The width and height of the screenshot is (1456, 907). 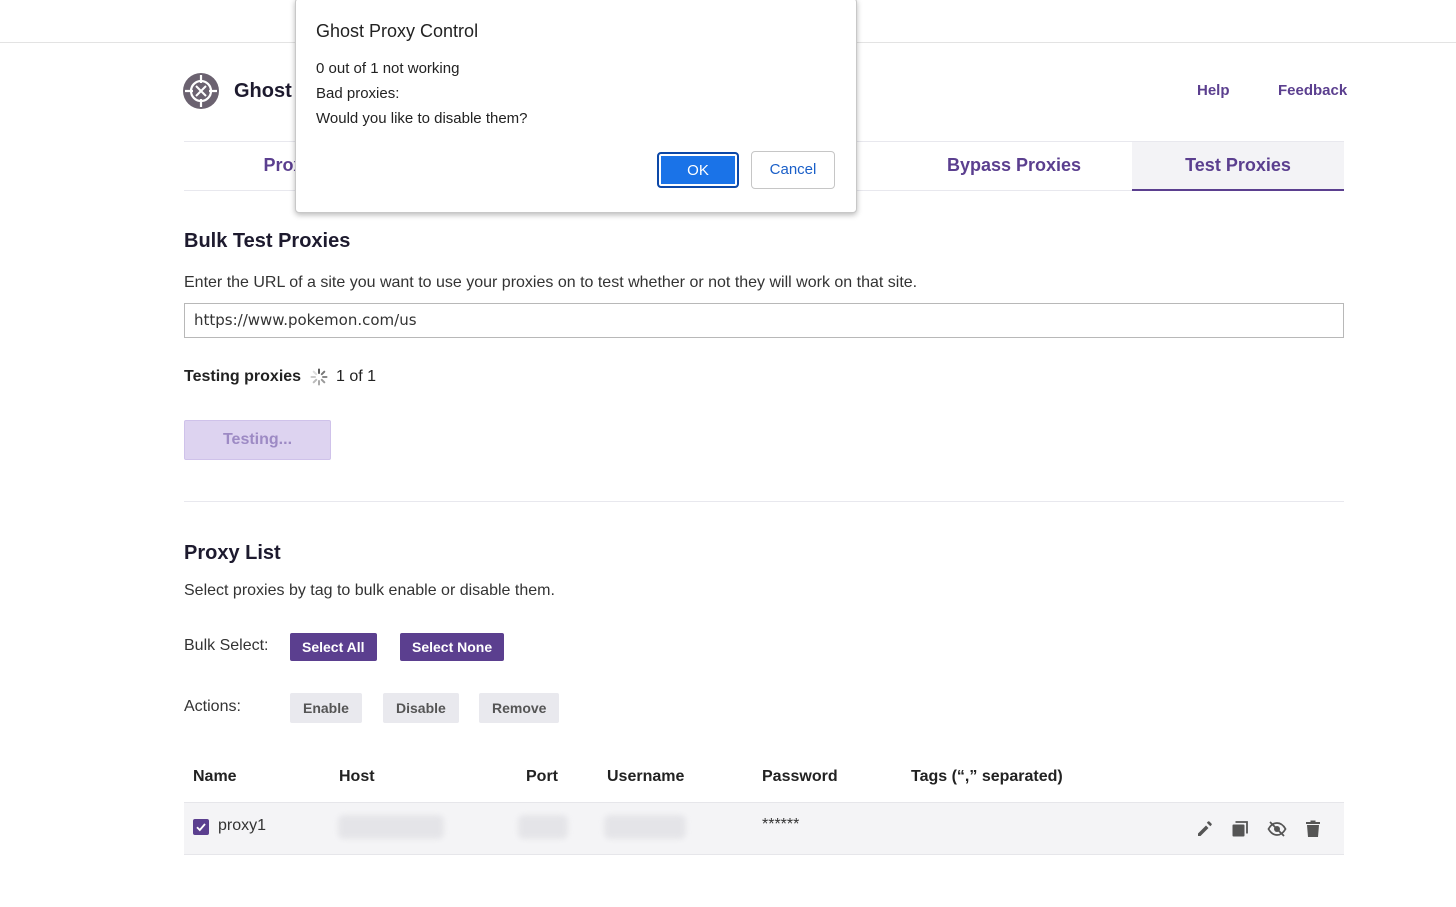 What do you see at coordinates (759, 319) in the screenshot?
I see `test-url-input` at bounding box center [759, 319].